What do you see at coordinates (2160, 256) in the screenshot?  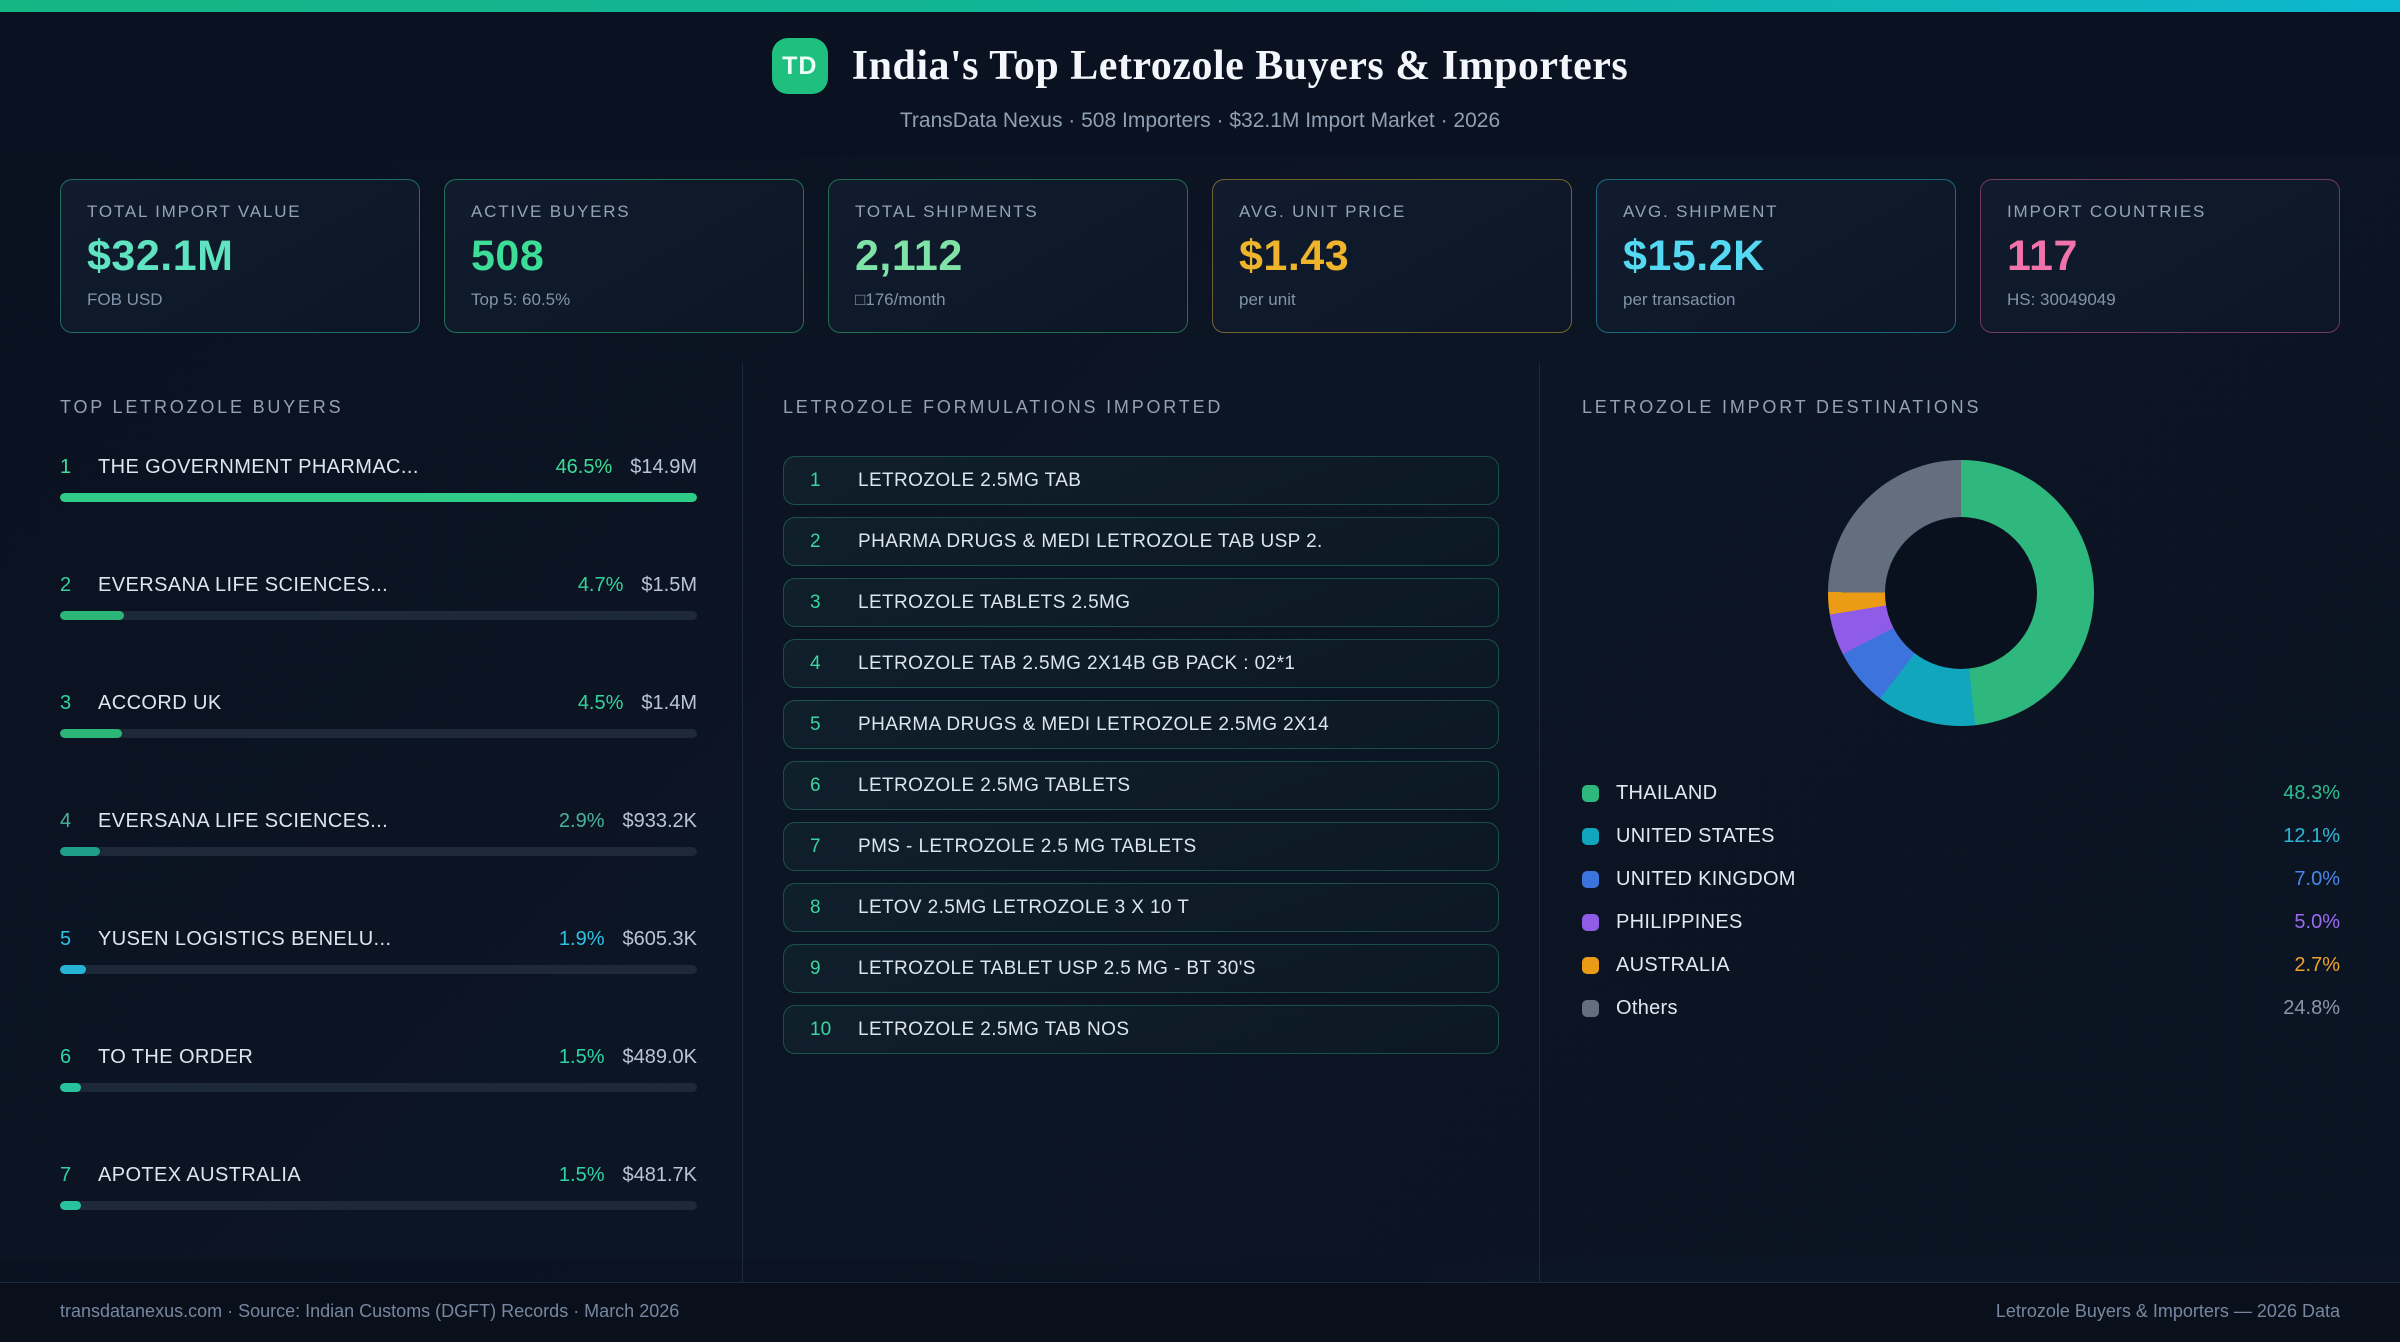 I see `stat-card-import-countries: IMPORT COUNTRIES 117 HS: 30049049` at bounding box center [2160, 256].